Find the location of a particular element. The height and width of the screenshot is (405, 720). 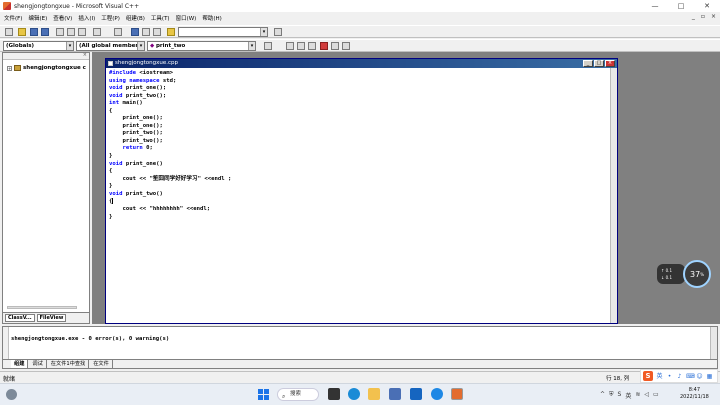

class-combo: (Globals) ▾ is located at coordinates (38, 46).